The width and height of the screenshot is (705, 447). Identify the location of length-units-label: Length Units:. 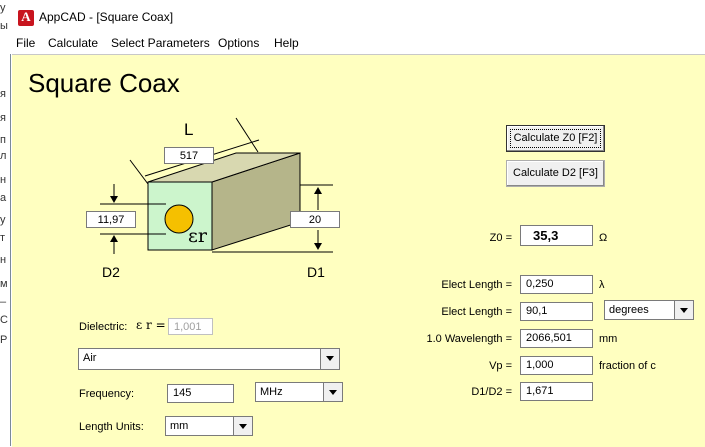
(111, 427).